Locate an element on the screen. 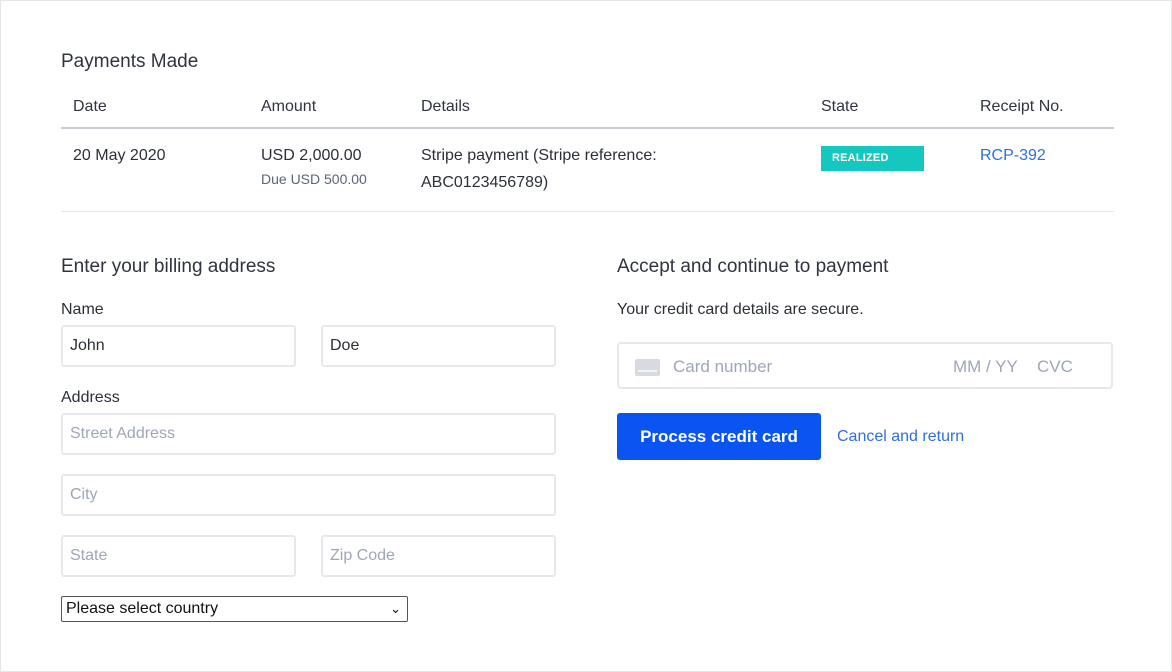  first-name-field is located at coordinates (178, 346).